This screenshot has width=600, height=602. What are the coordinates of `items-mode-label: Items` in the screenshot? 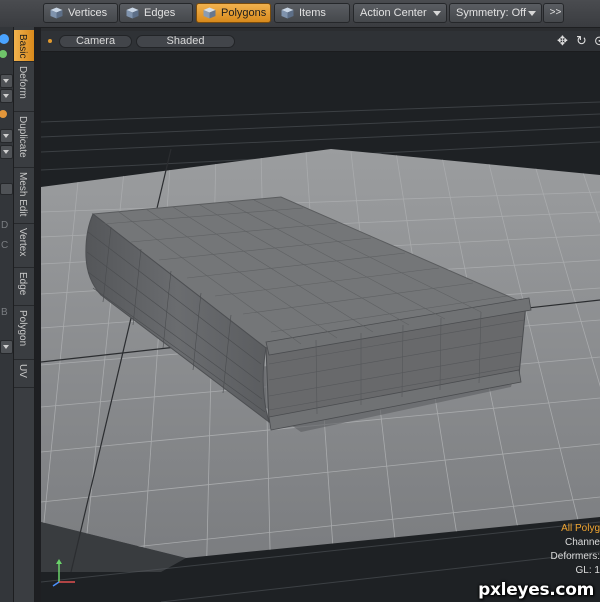 It's located at (312, 13).